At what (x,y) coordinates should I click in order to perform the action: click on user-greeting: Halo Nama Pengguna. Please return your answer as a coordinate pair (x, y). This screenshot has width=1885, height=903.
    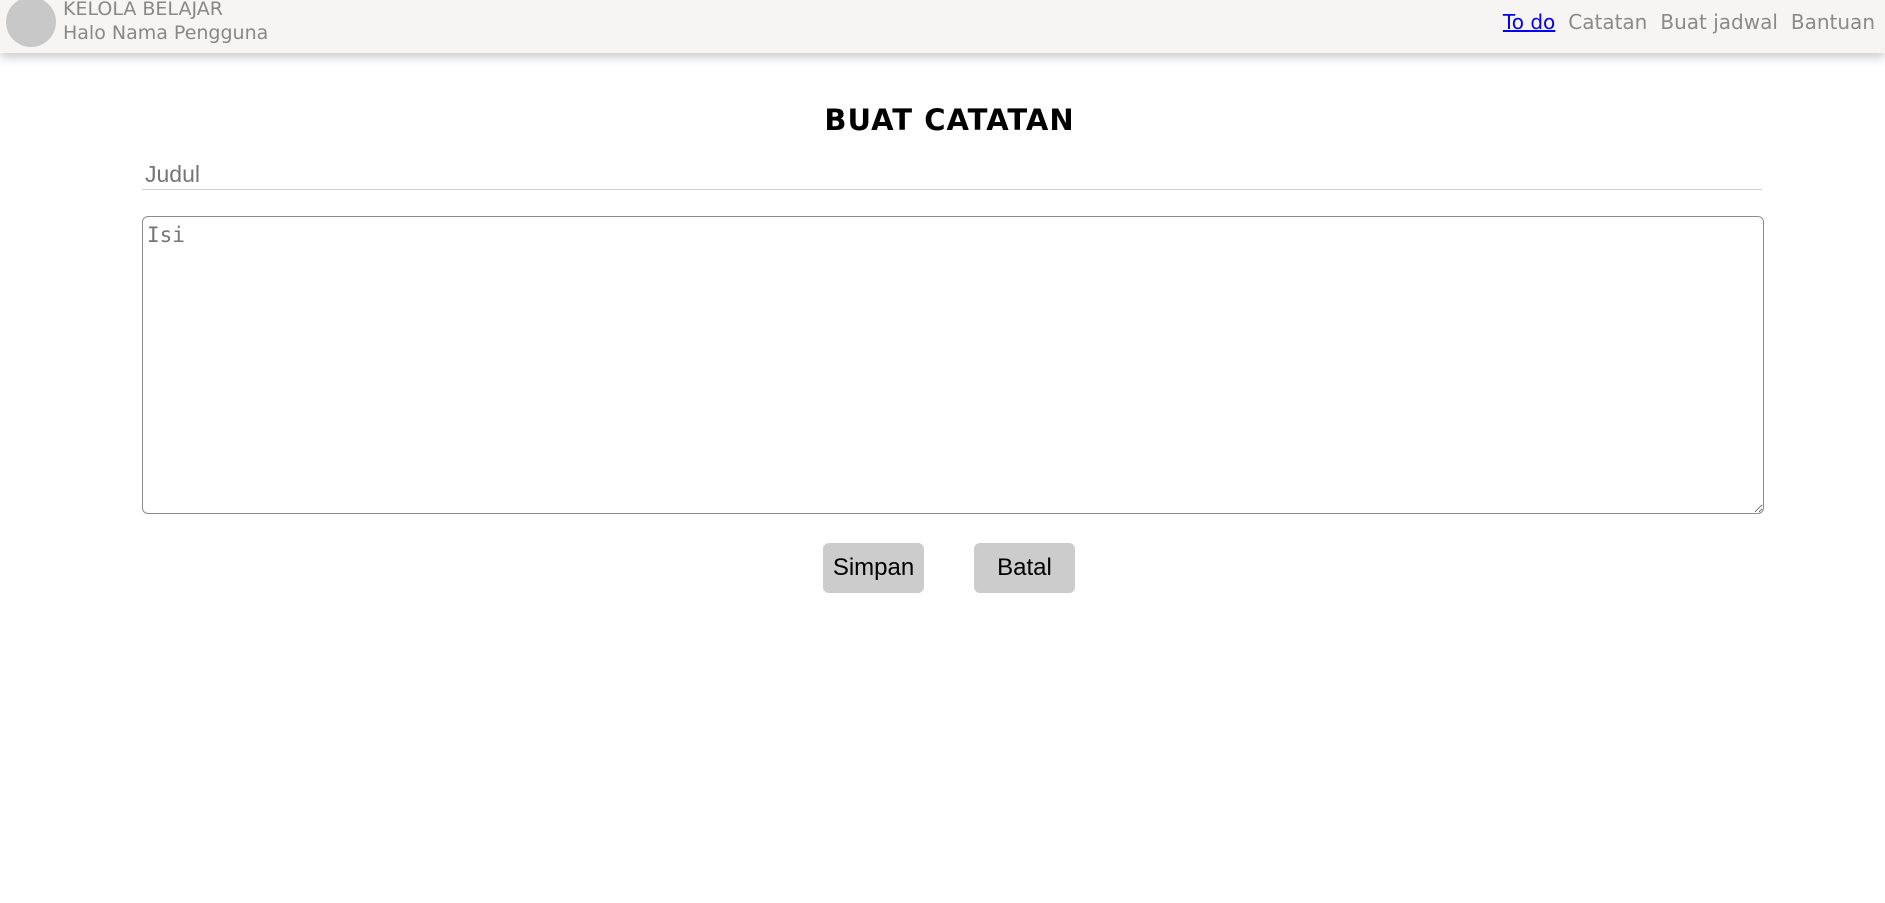
    Looking at the image, I should click on (166, 33).